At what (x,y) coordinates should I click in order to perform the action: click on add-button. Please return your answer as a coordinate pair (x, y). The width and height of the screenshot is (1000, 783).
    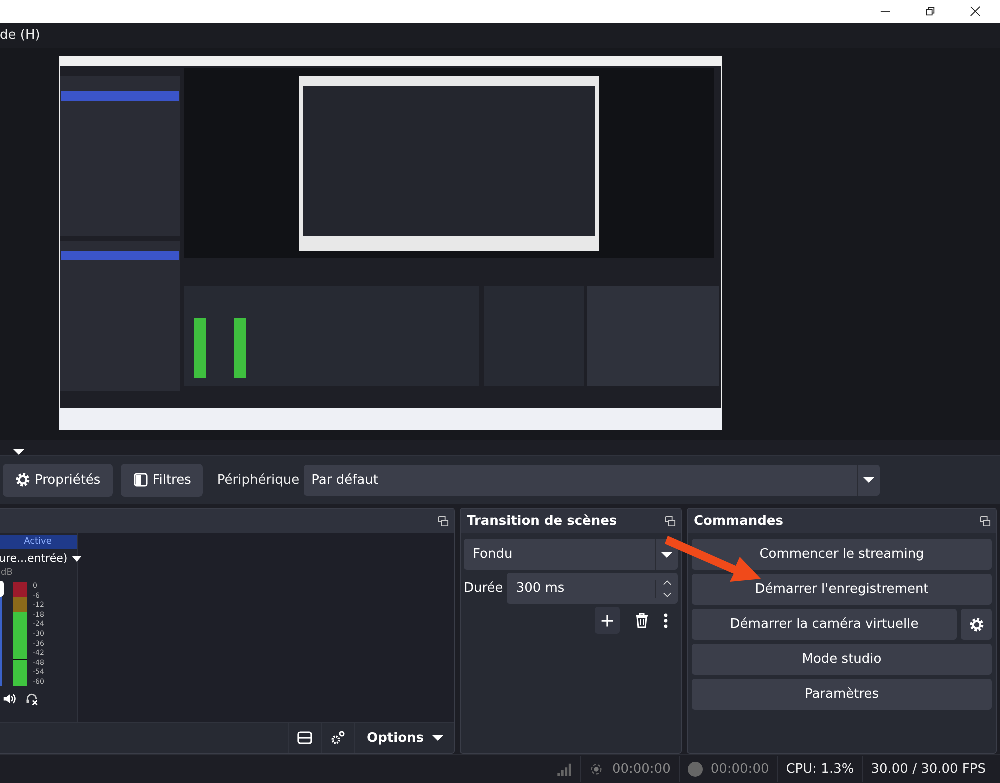
    Looking at the image, I should click on (607, 620).